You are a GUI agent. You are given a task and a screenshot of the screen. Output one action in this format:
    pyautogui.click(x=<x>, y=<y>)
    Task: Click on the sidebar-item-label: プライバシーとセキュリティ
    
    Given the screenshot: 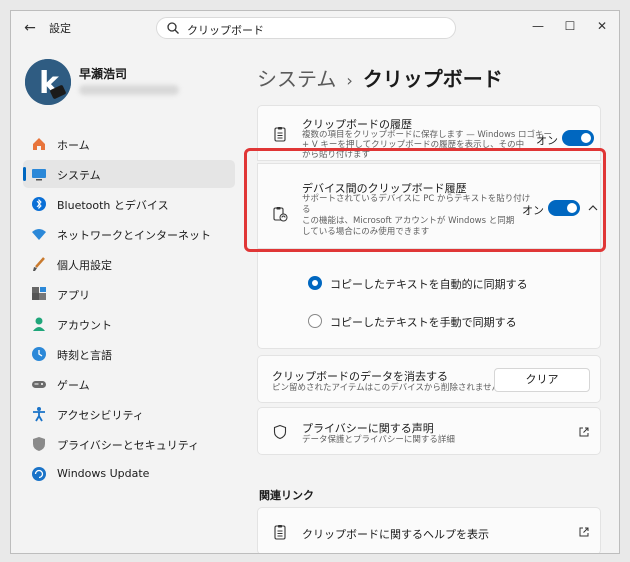 What is the action you would take?
    pyautogui.click(x=128, y=445)
    